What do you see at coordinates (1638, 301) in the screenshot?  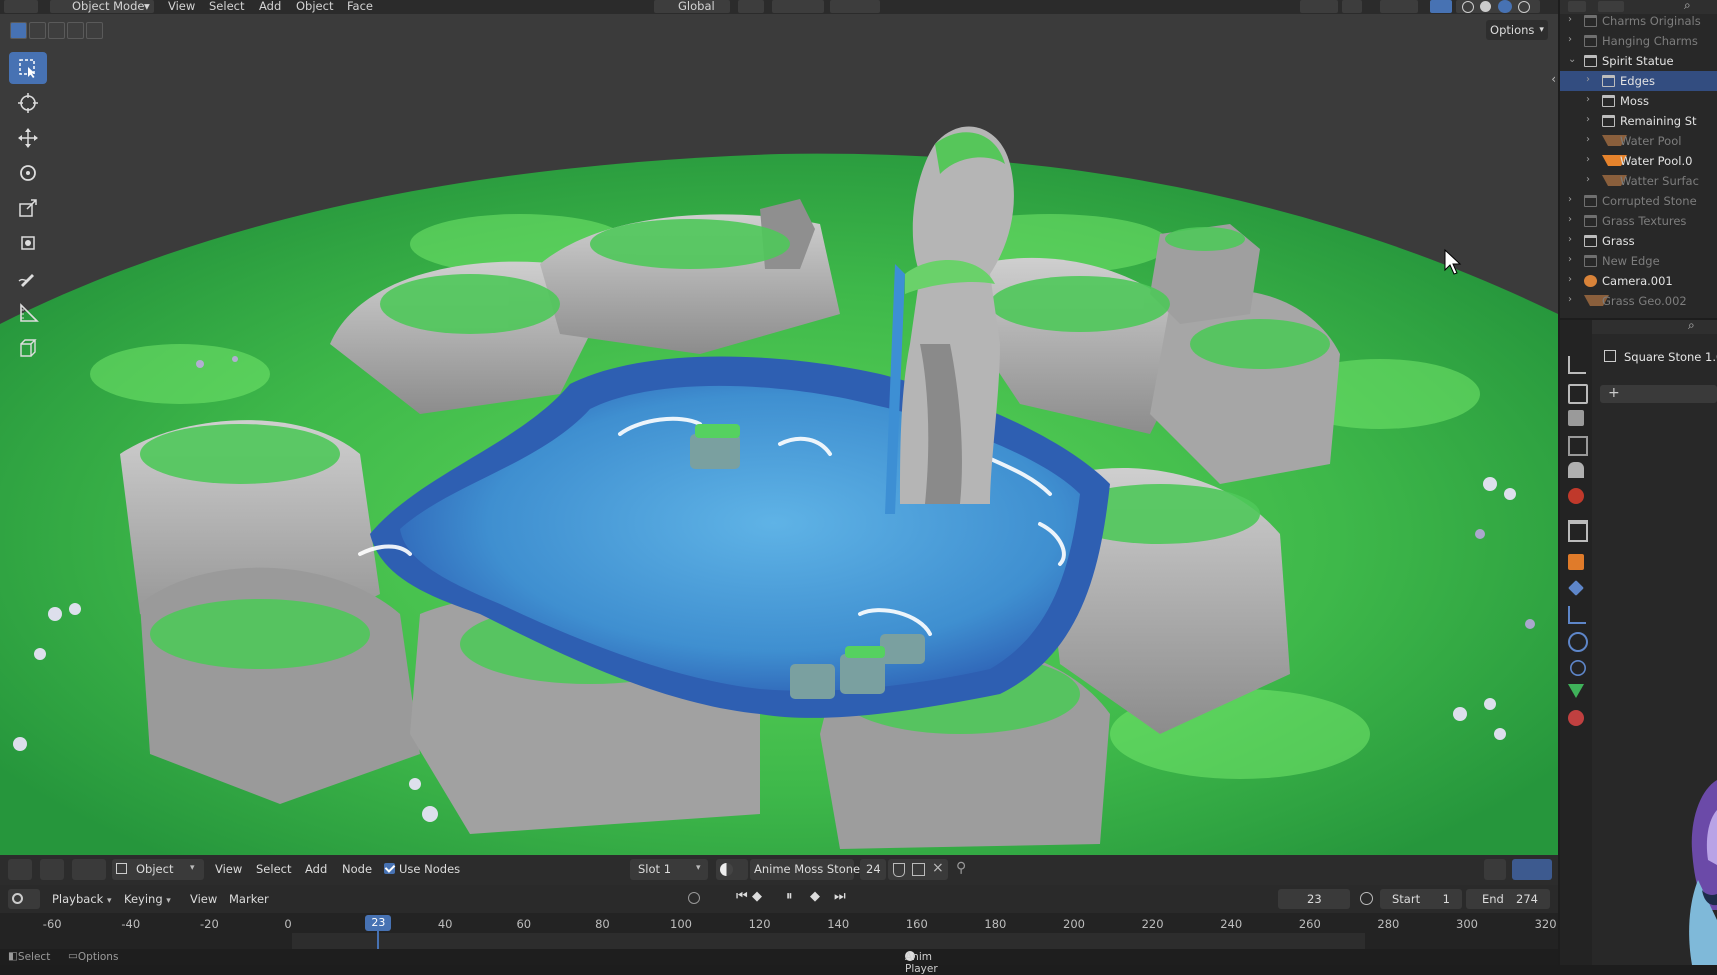 I see `outliner-row: › Grass Geo.002` at bounding box center [1638, 301].